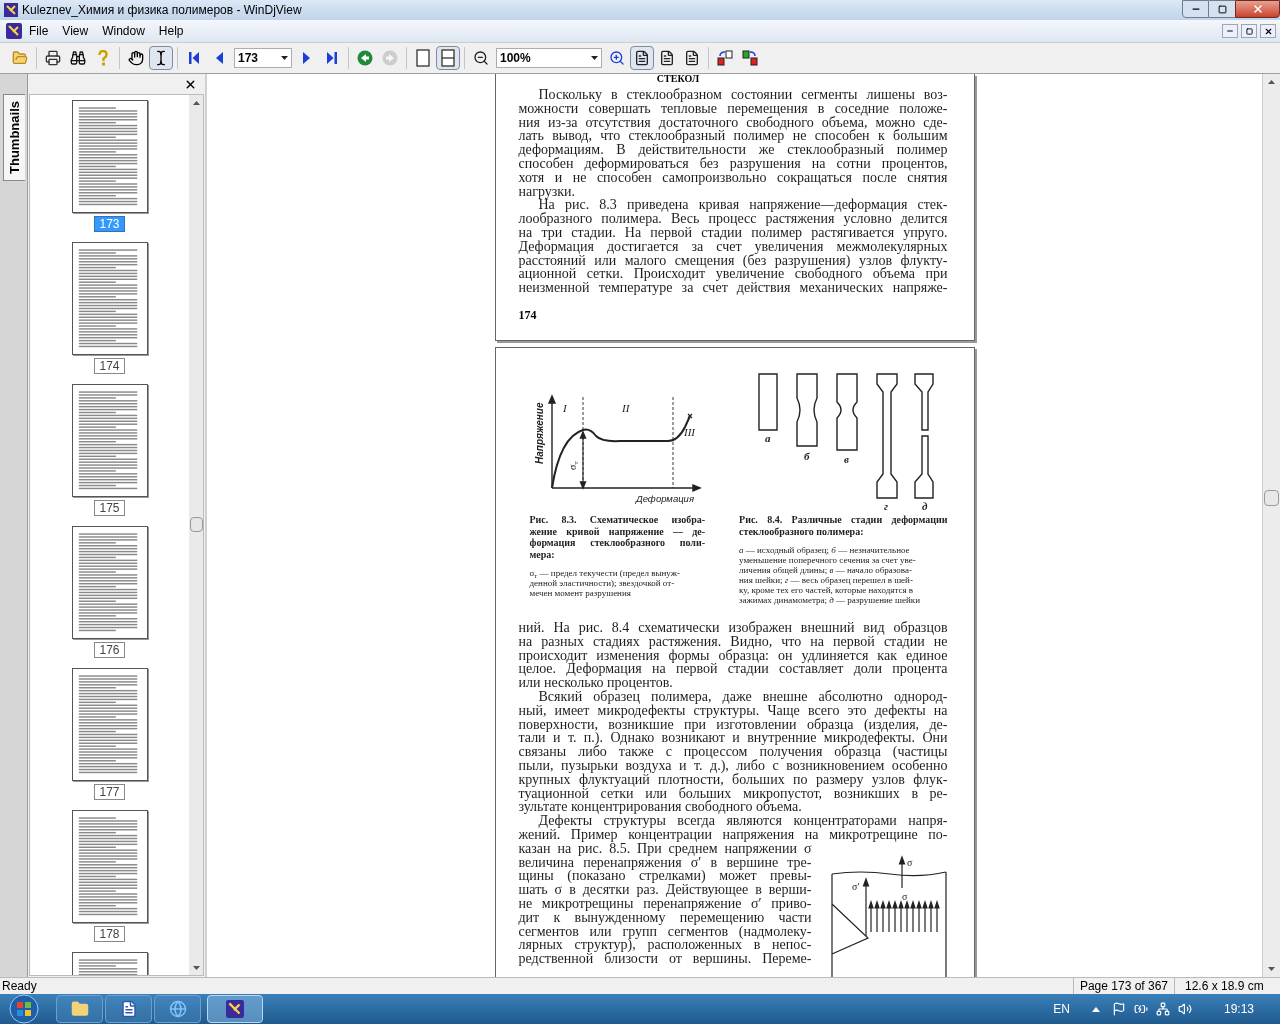  I want to click on two-pane-button, so click(448, 58).